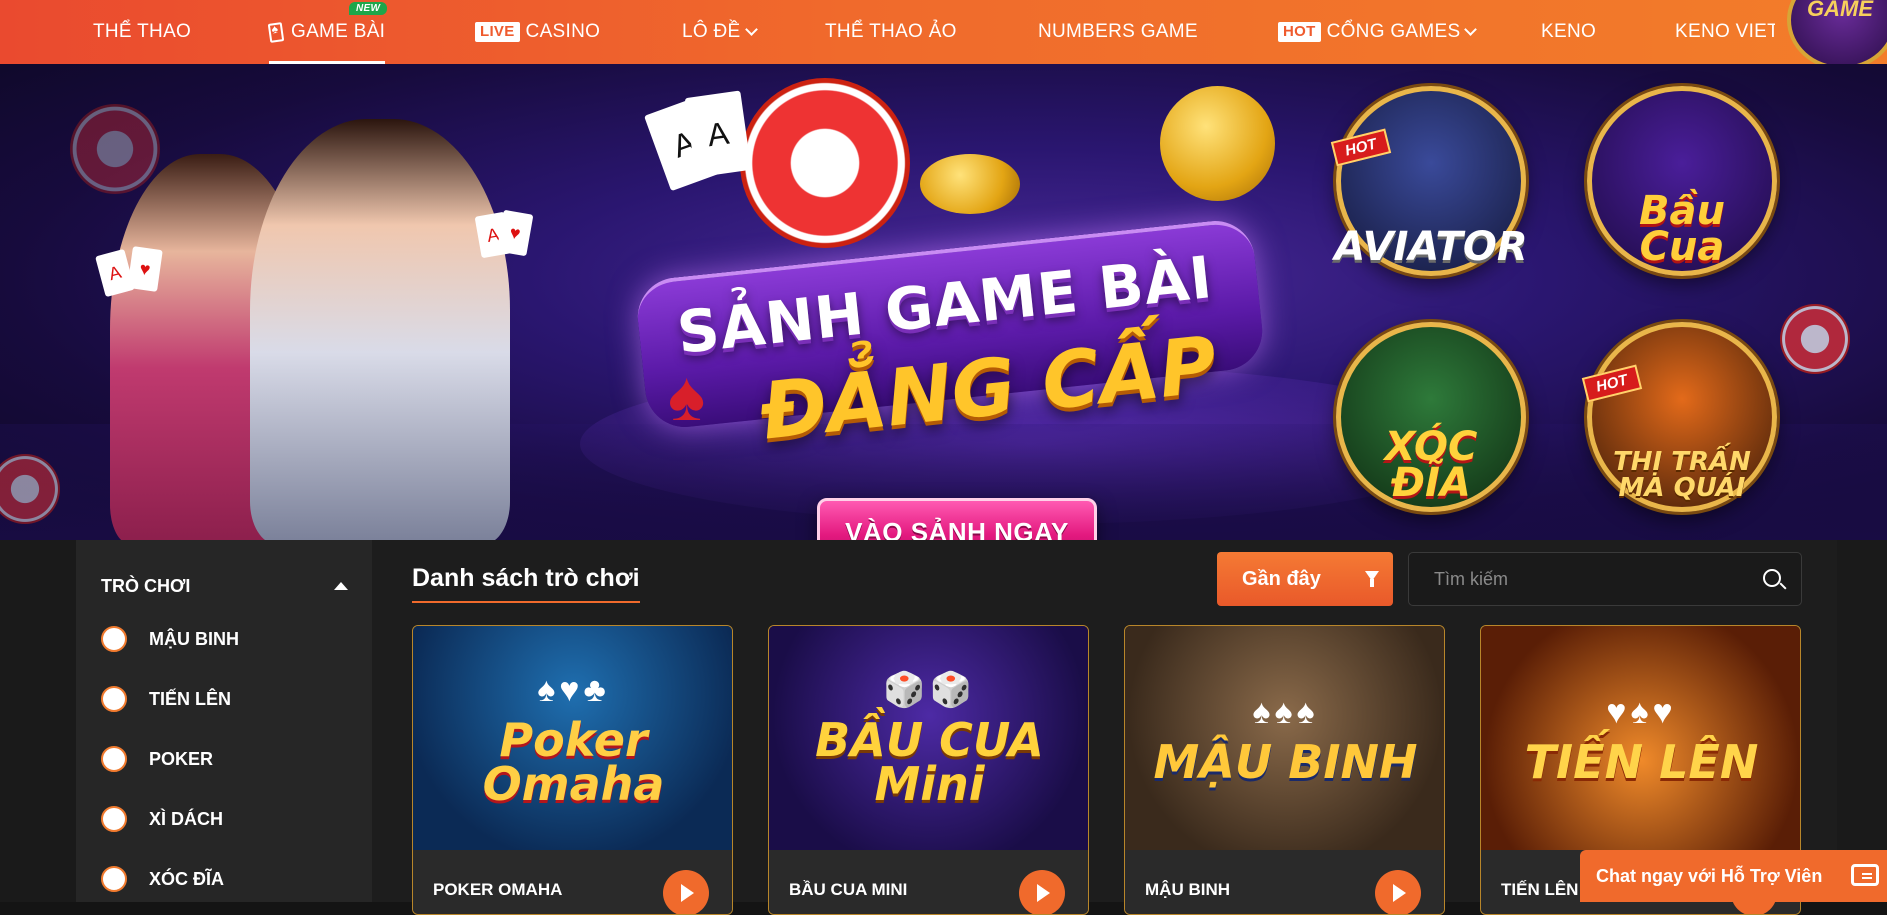  I want to click on collapse-caret-icon, so click(341, 586).